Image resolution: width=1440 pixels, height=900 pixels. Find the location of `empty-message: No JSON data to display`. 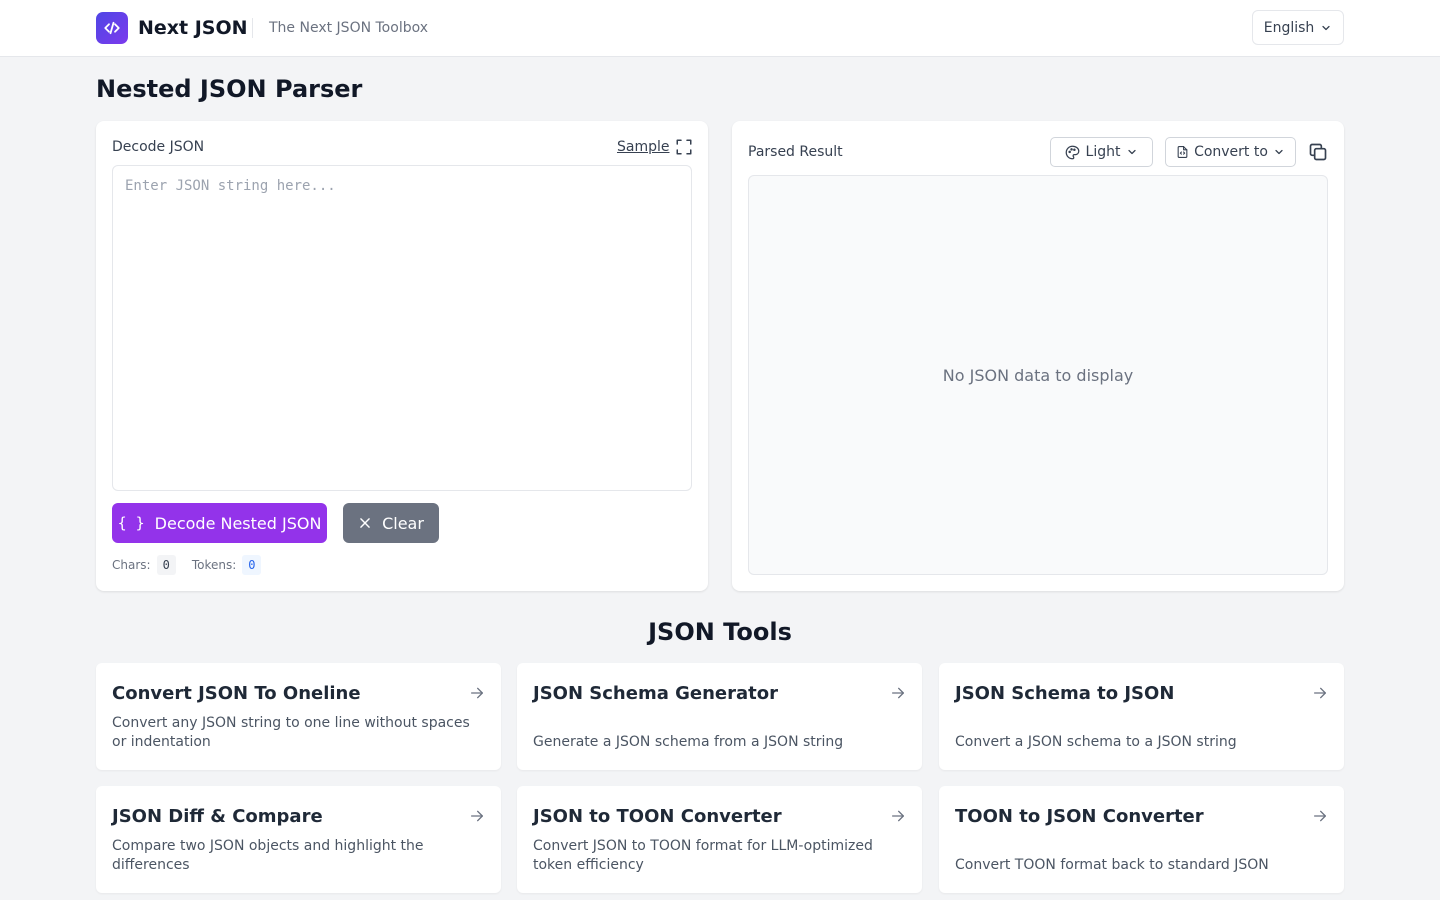

empty-message: No JSON data to display is located at coordinates (1038, 375).